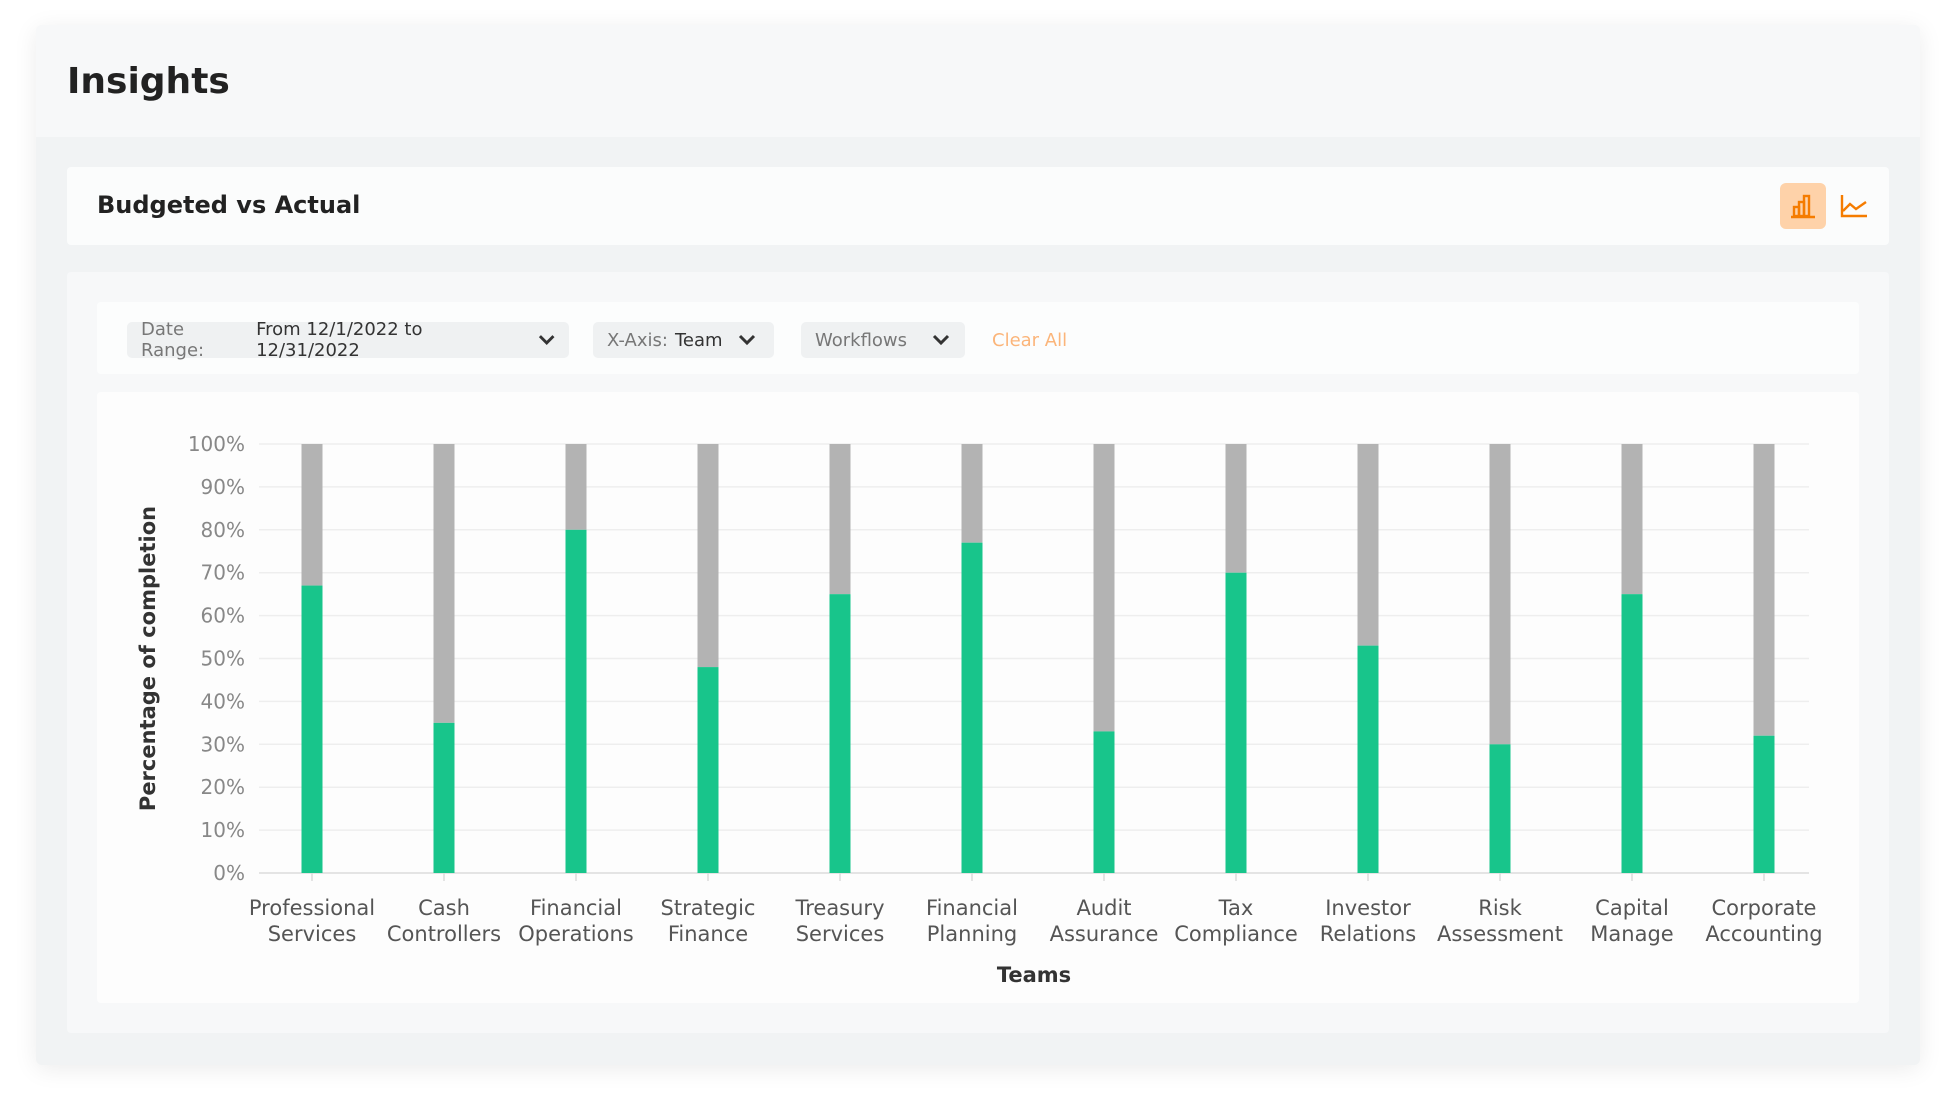  What do you see at coordinates (978, 81) in the screenshot?
I see `page-header: Insights` at bounding box center [978, 81].